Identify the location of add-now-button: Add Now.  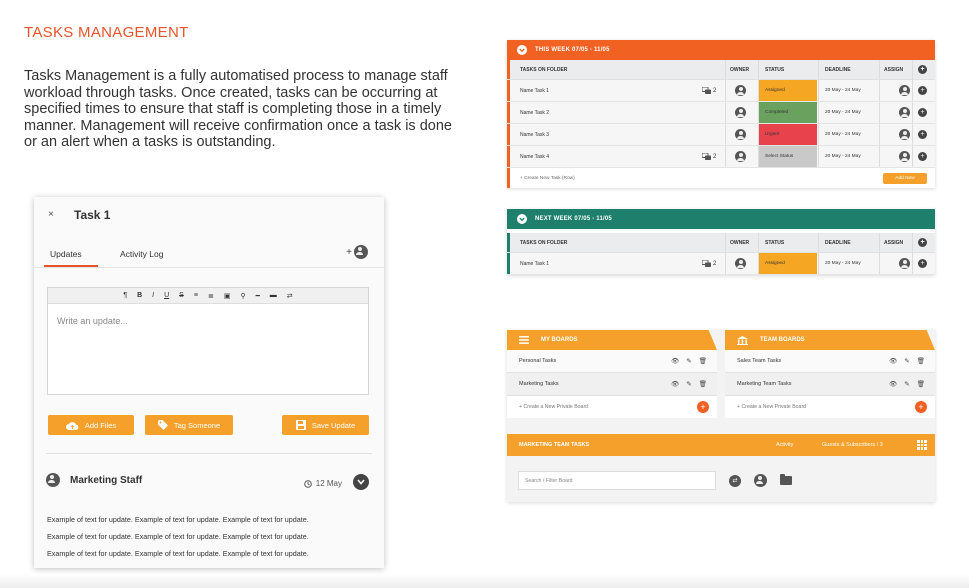
(905, 178).